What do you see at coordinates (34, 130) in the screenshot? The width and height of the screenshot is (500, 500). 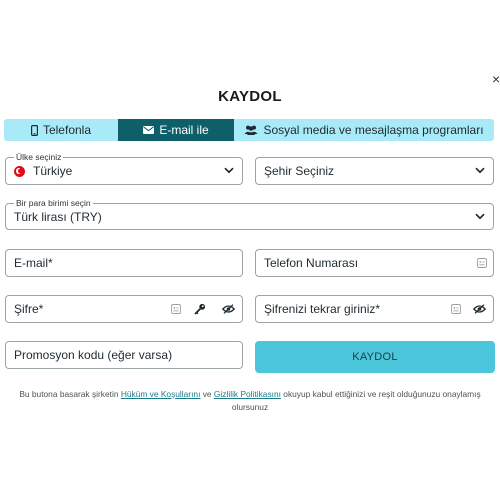 I see `phone-icon` at bounding box center [34, 130].